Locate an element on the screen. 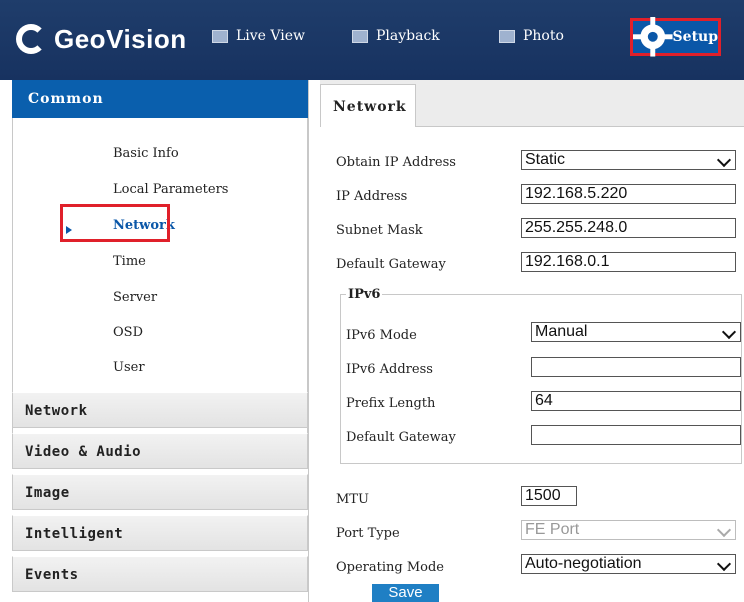 The image size is (744, 602). nav-live-view: Live View is located at coordinates (258, 36).